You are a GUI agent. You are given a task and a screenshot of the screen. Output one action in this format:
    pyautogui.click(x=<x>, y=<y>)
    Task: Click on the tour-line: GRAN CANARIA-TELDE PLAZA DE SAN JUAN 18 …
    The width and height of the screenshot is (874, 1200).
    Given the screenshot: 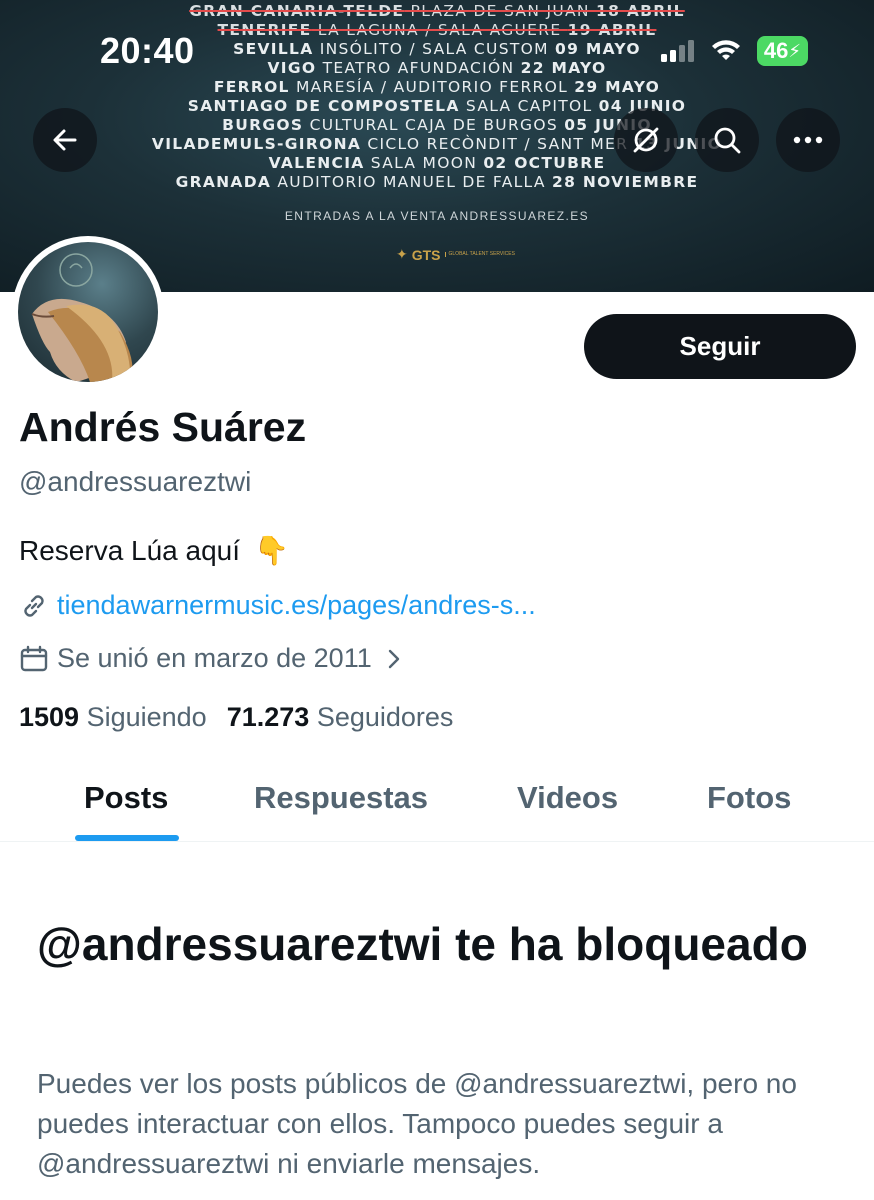 What is the action you would take?
    pyautogui.click(x=437, y=11)
    